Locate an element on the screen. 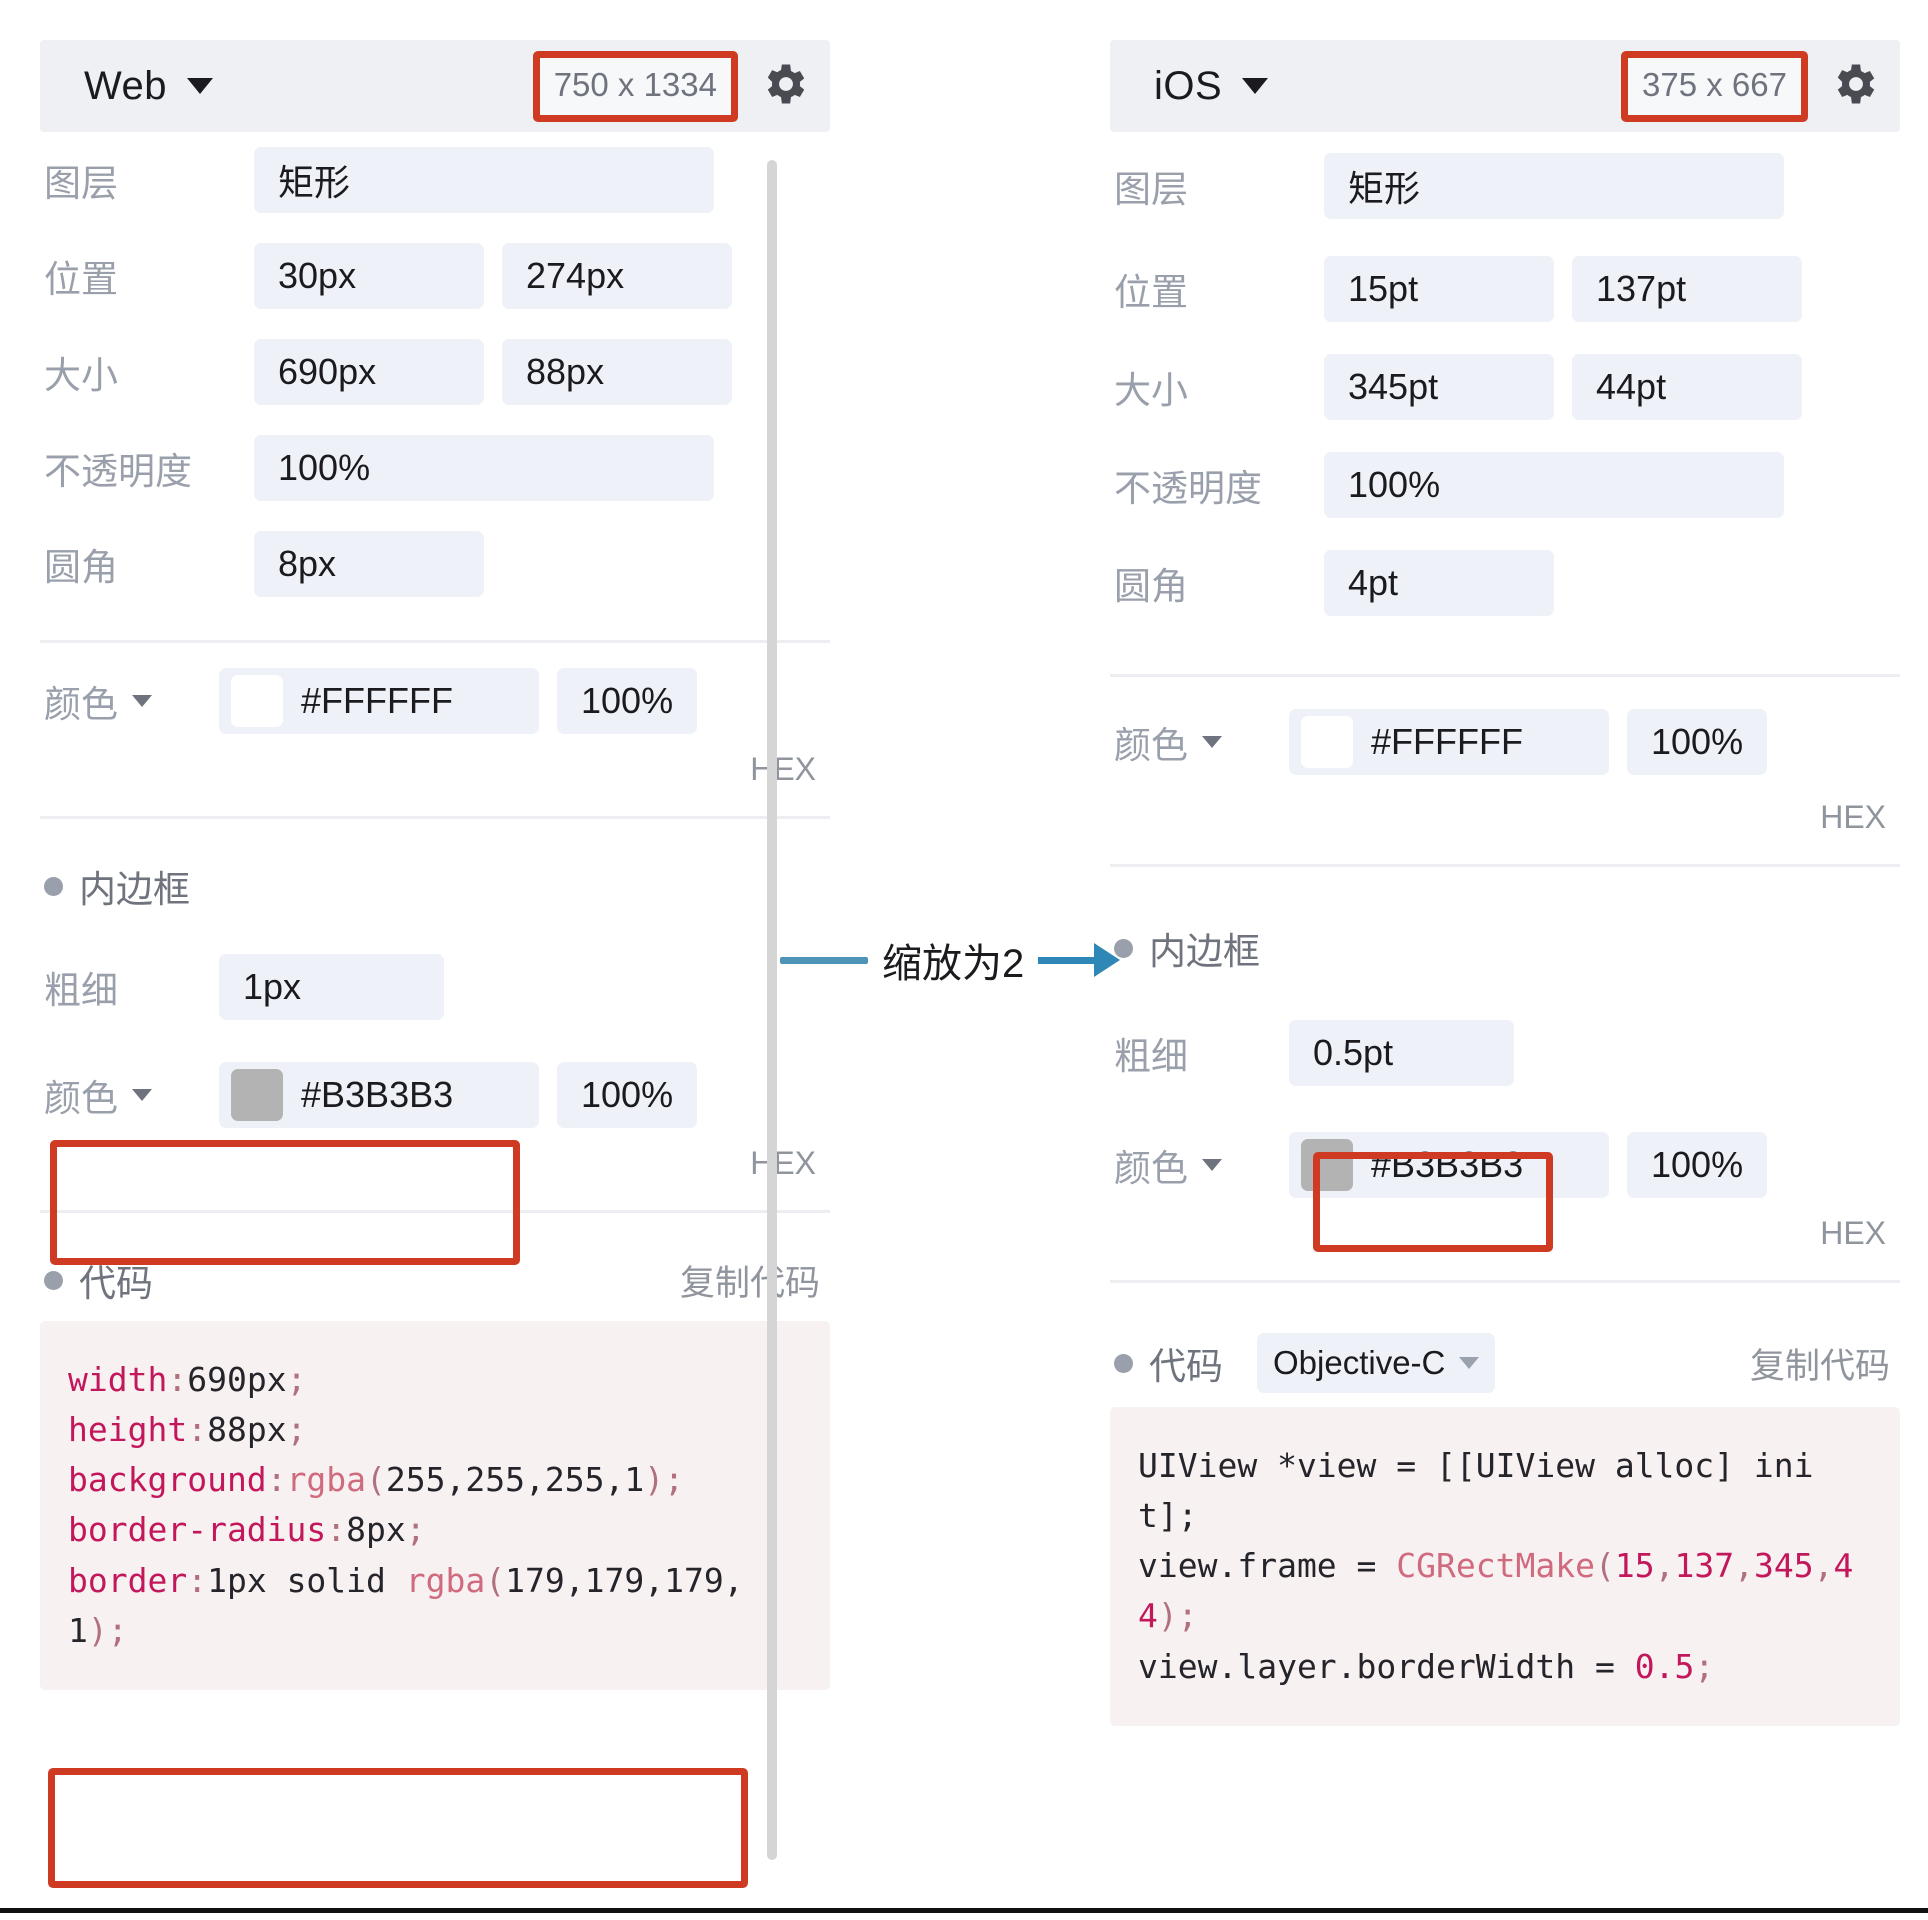 The height and width of the screenshot is (1920, 1928). code-token: UIView *view = [[UIView alloc] init]; is located at coordinates (1476, 1491).